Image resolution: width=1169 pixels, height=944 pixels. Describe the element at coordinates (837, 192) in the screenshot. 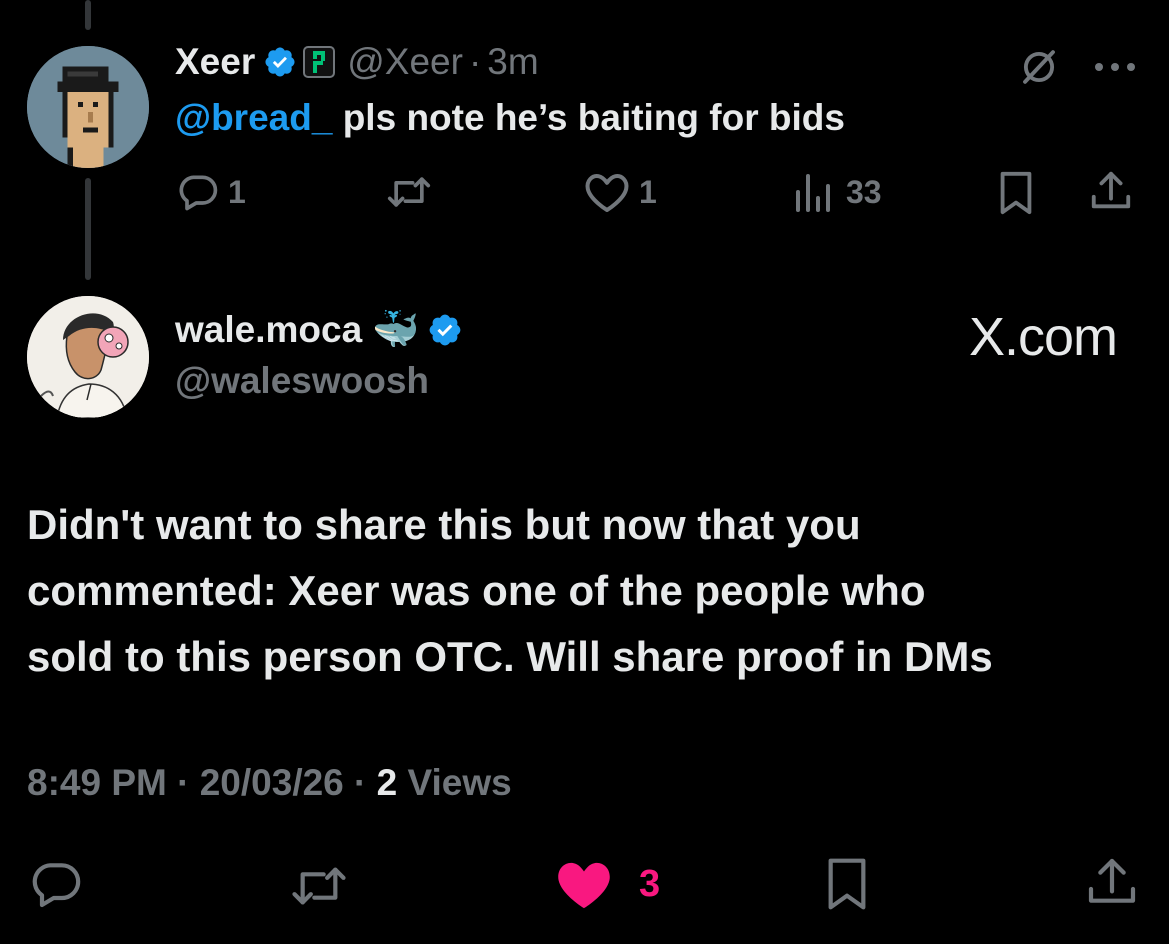

I see `views-button: 33` at that location.